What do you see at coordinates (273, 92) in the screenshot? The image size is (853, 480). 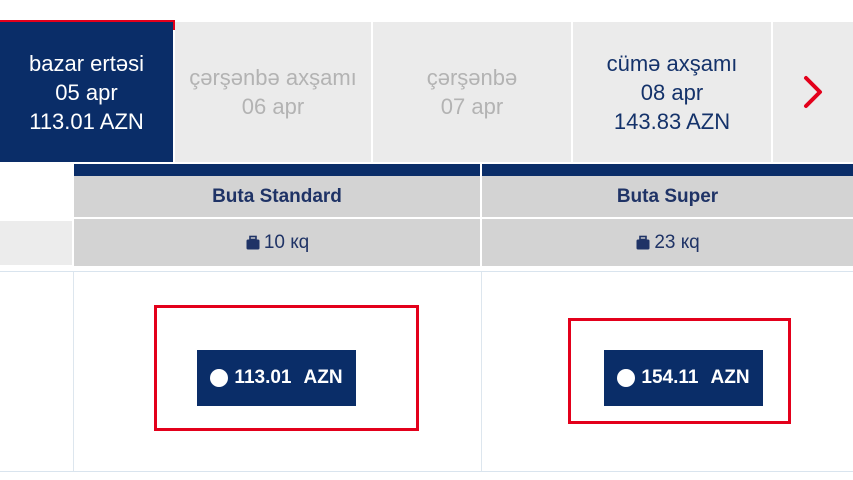 I see `date-tab-06-apr: çərşənbə axşamı 06 apr` at bounding box center [273, 92].